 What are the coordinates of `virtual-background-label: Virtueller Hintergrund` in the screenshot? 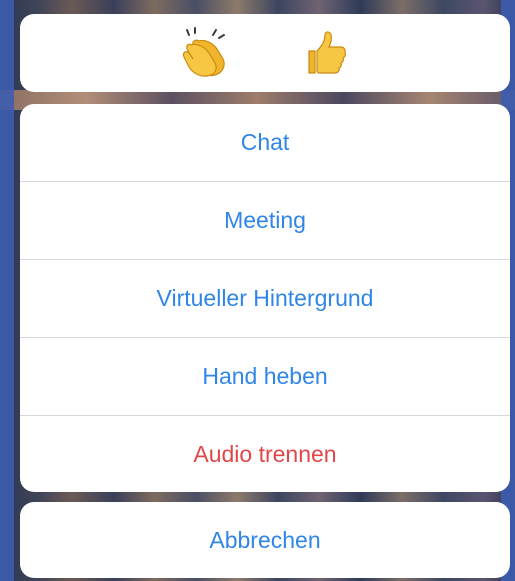 It's located at (265, 298).